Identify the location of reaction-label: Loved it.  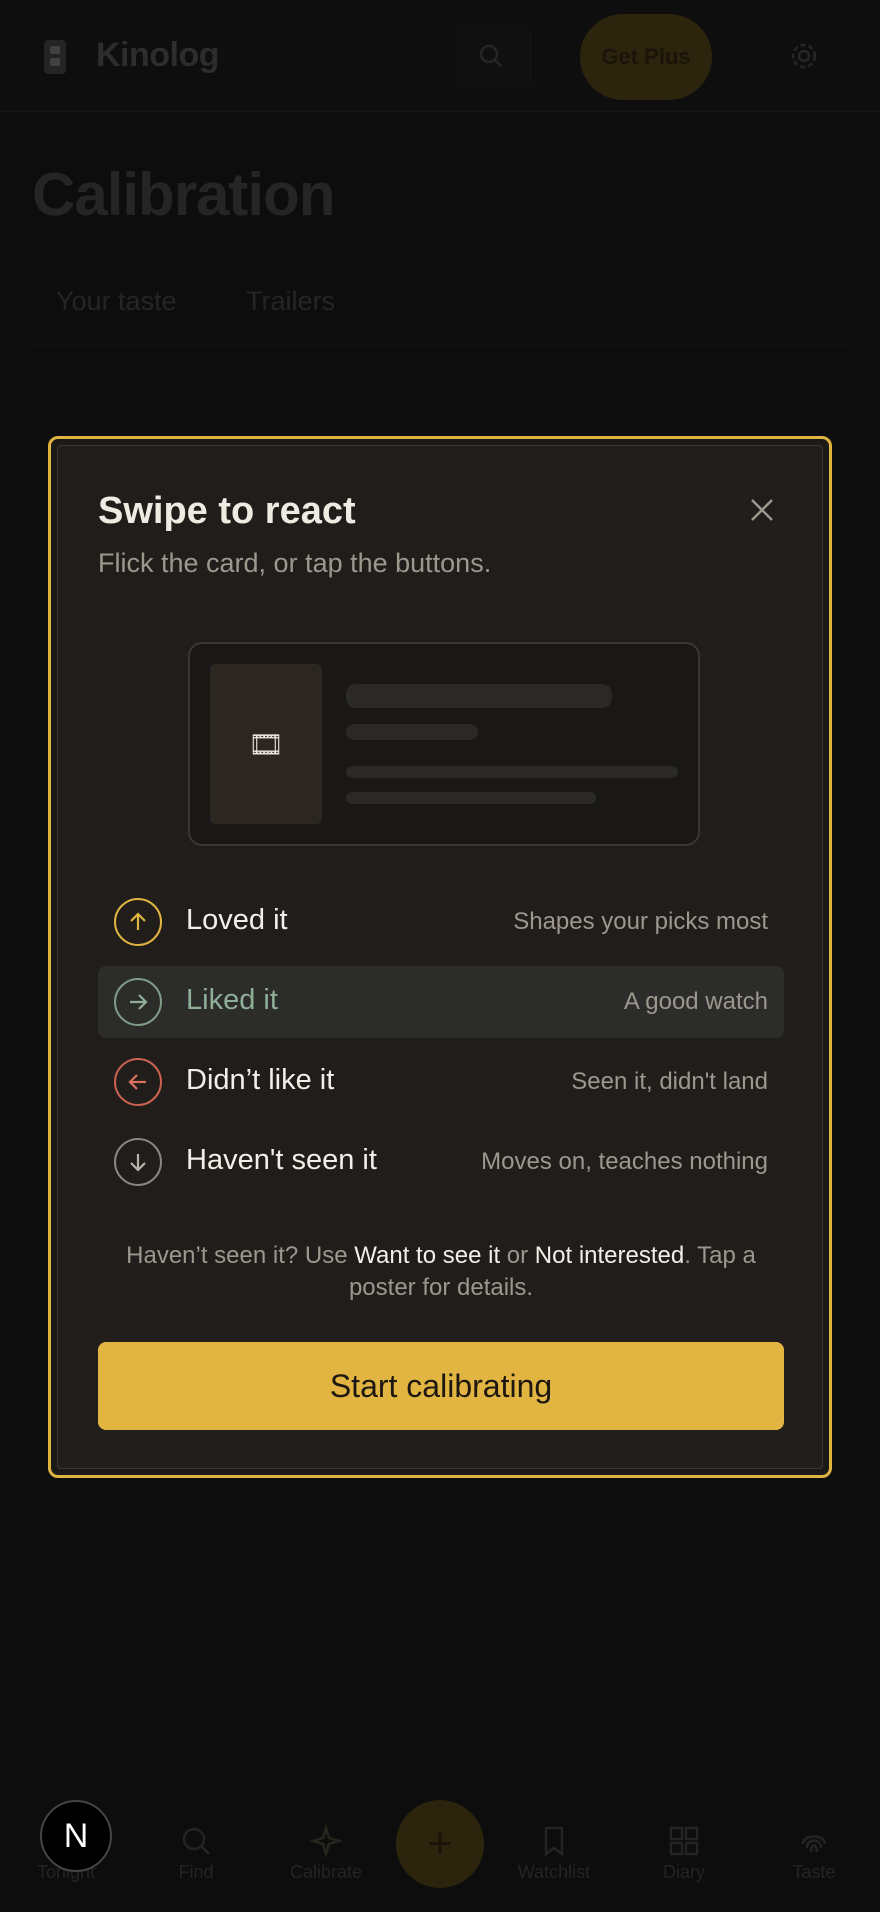
(237, 920).